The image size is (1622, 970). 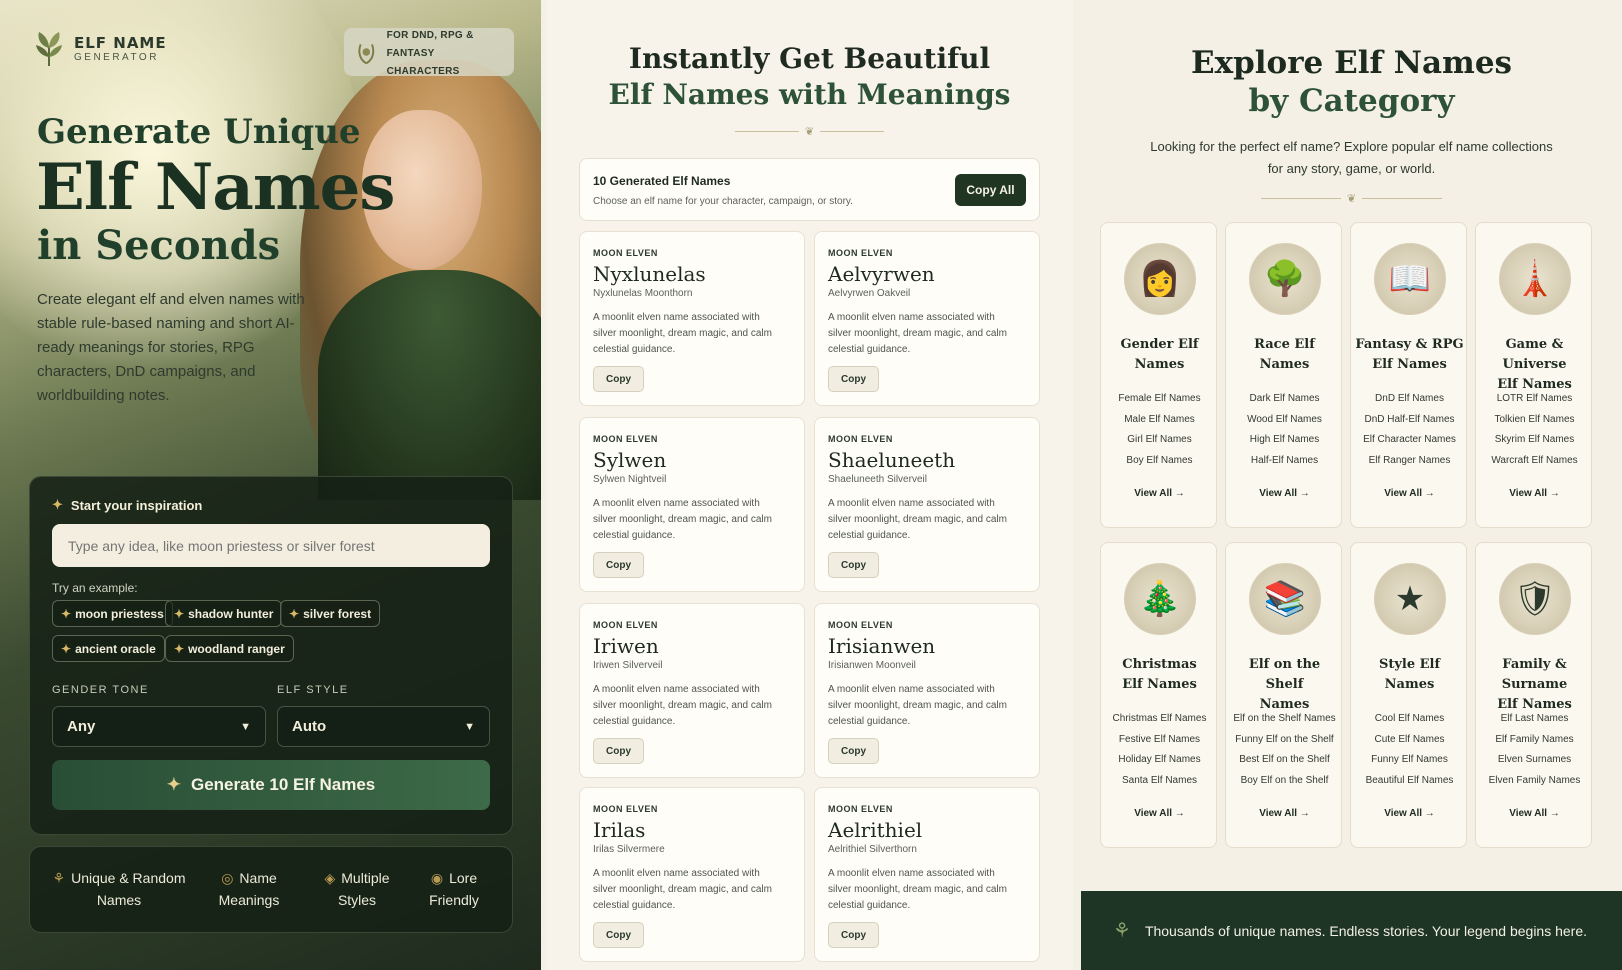 What do you see at coordinates (1159, 399) in the screenshot?
I see `category-link: Female Elf Names` at bounding box center [1159, 399].